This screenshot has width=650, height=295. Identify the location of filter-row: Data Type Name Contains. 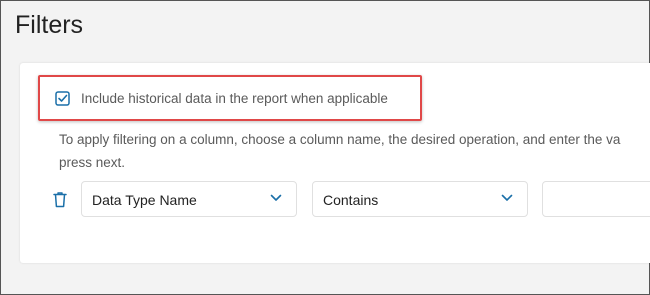
(351, 199).